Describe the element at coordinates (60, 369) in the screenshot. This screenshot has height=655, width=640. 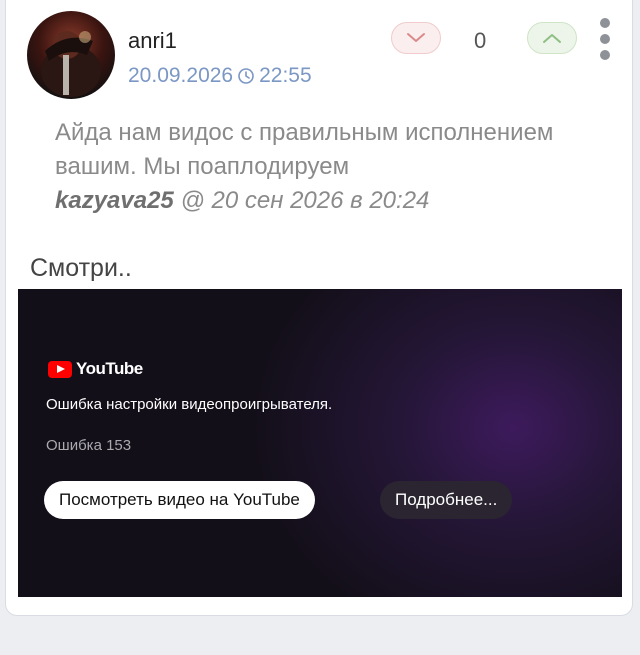
I see `youtube-play-icon` at that location.